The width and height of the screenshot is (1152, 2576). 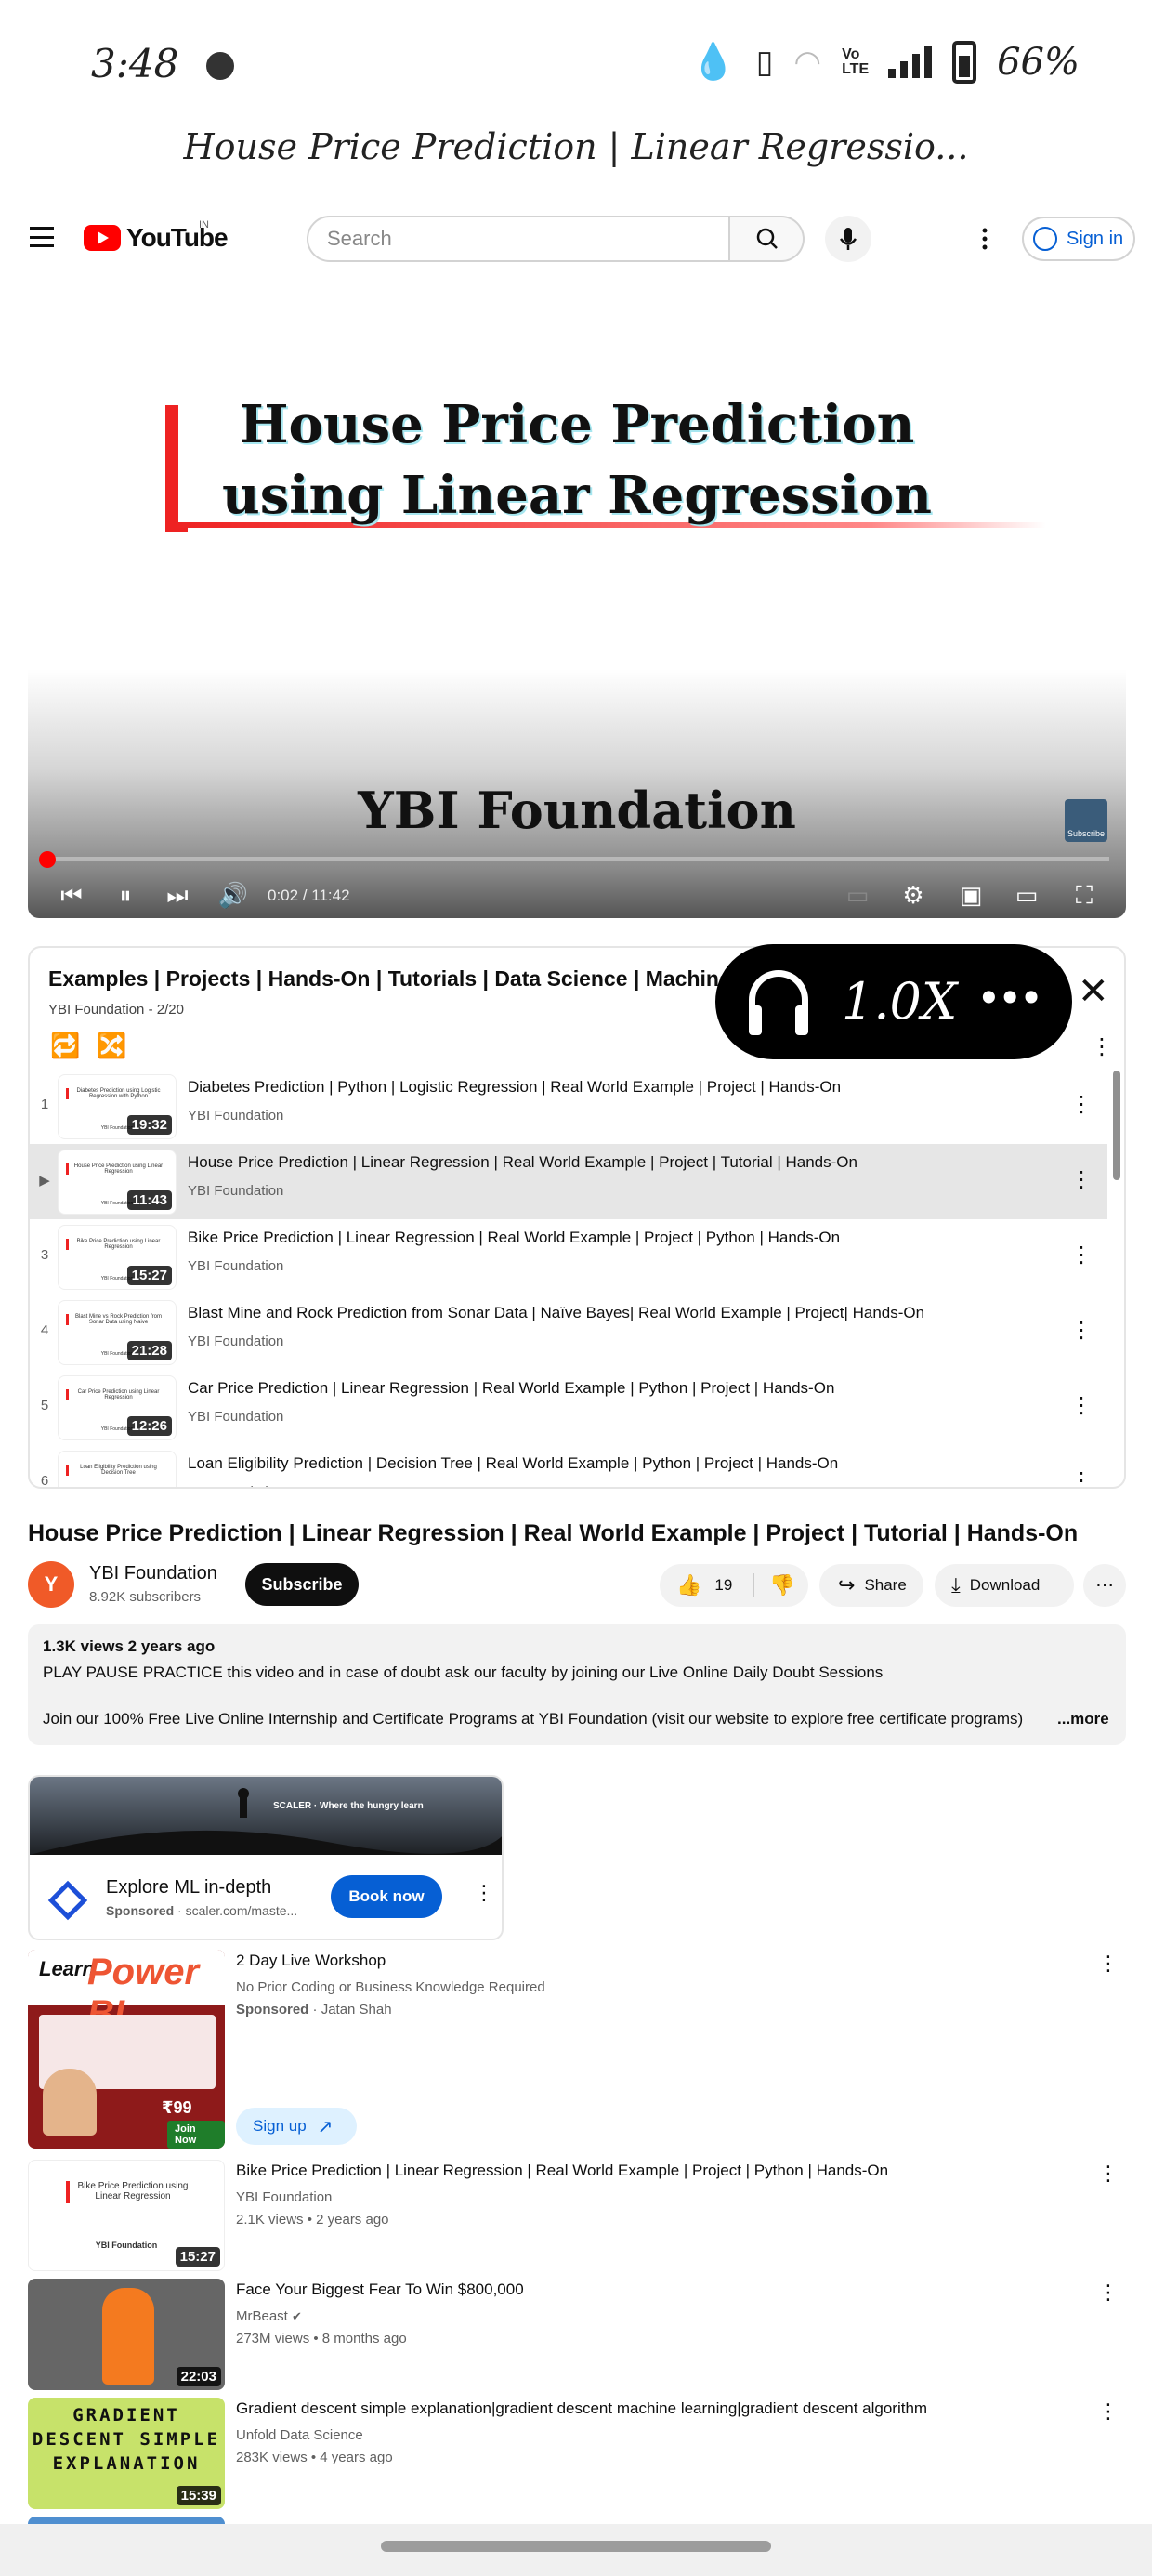 I want to click on captions-icon: ▭, so click(x=857, y=895).